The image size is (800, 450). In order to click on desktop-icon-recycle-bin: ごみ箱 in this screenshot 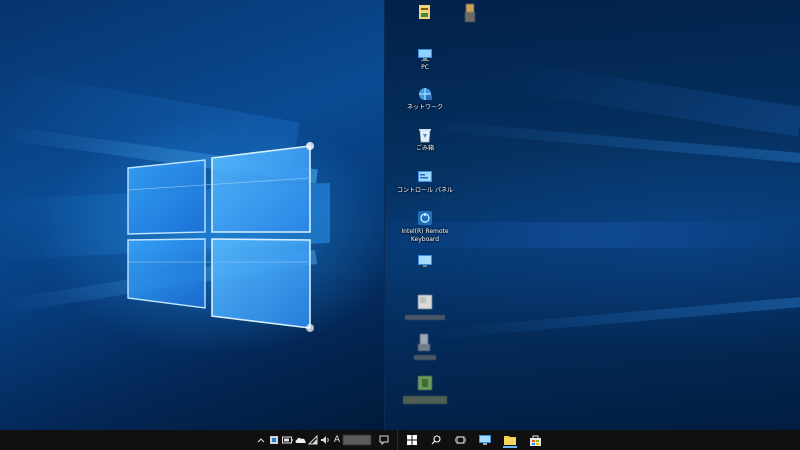, I will do `click(425, 140)`.